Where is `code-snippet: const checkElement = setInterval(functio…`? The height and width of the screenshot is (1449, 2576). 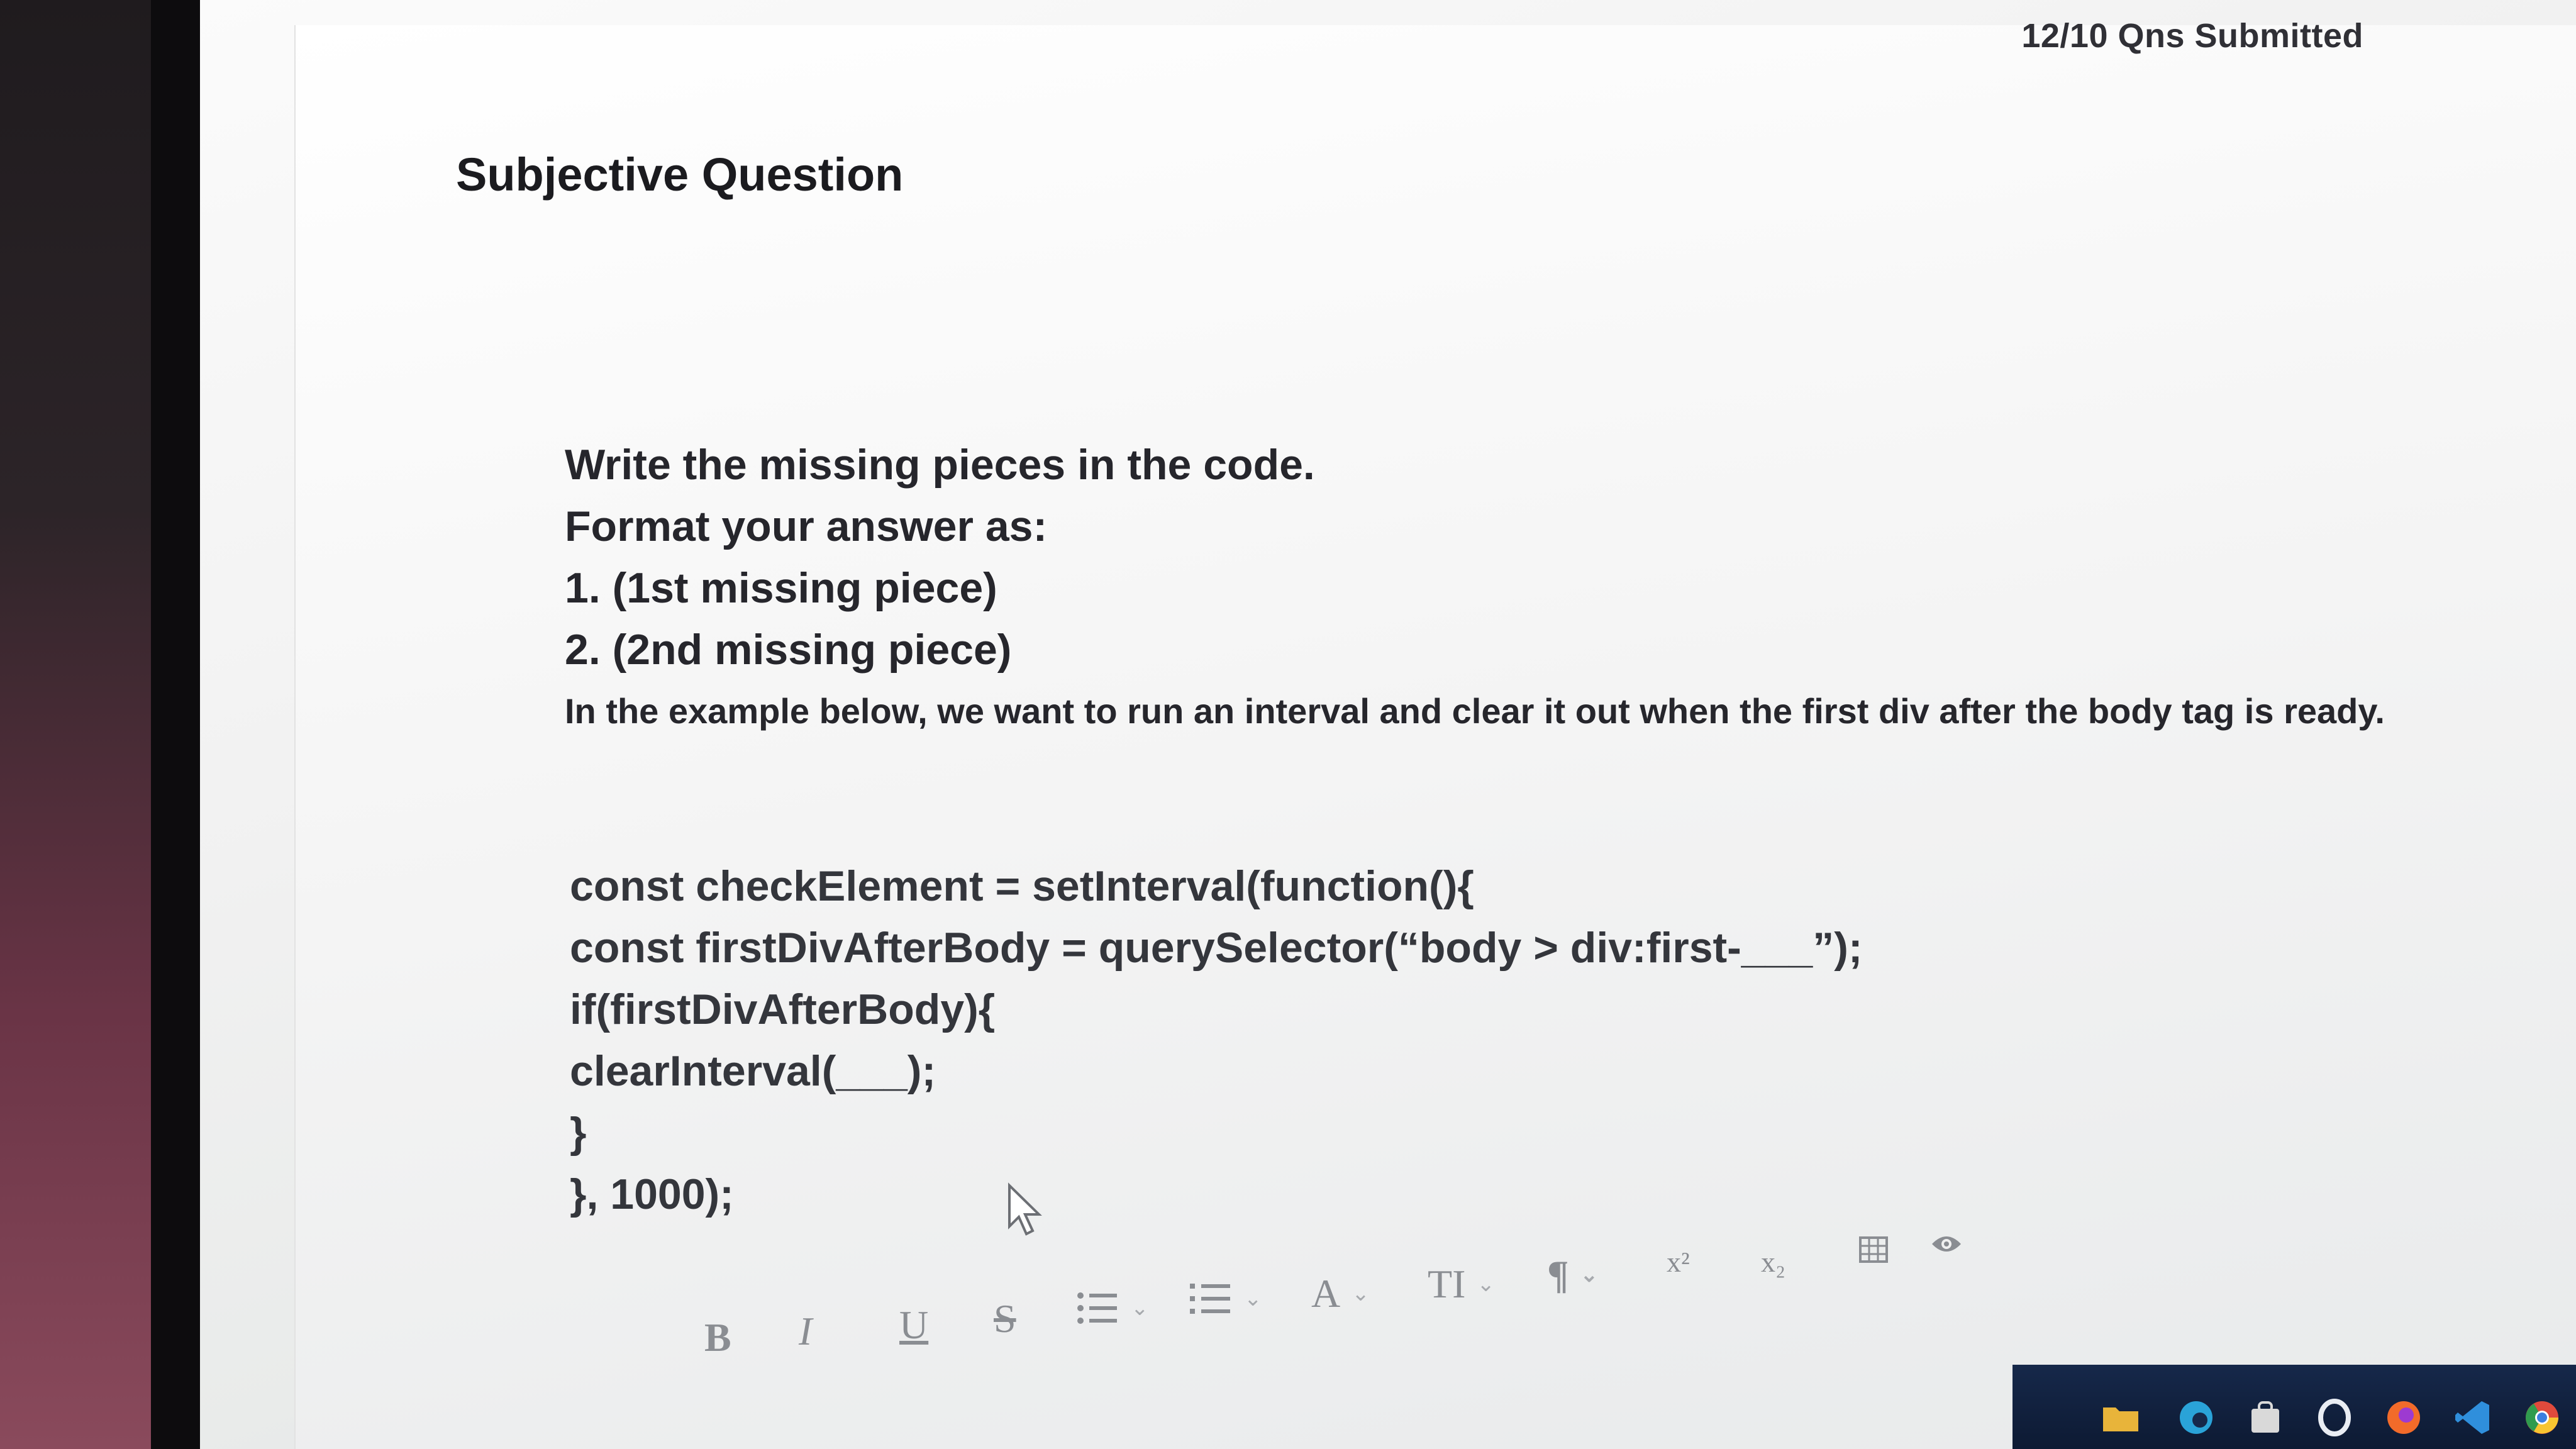 code-snippet: const checkElement = setInterval(functio… is located at coordinates (1324, 1040).